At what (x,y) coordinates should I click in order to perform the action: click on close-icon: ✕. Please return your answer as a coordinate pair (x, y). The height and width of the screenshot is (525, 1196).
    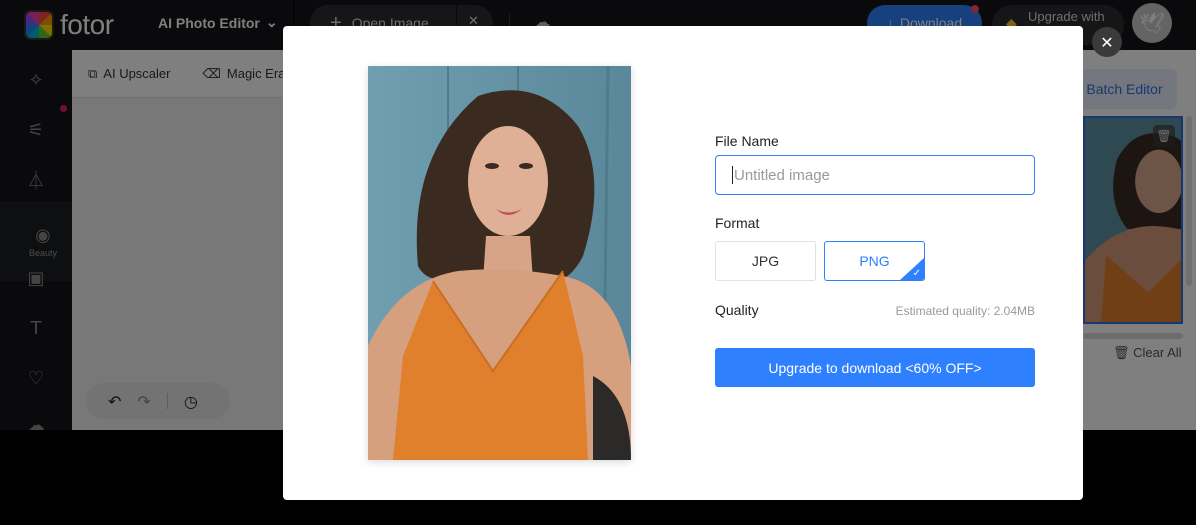
    Looking at the image, I should click on (1107, 42).